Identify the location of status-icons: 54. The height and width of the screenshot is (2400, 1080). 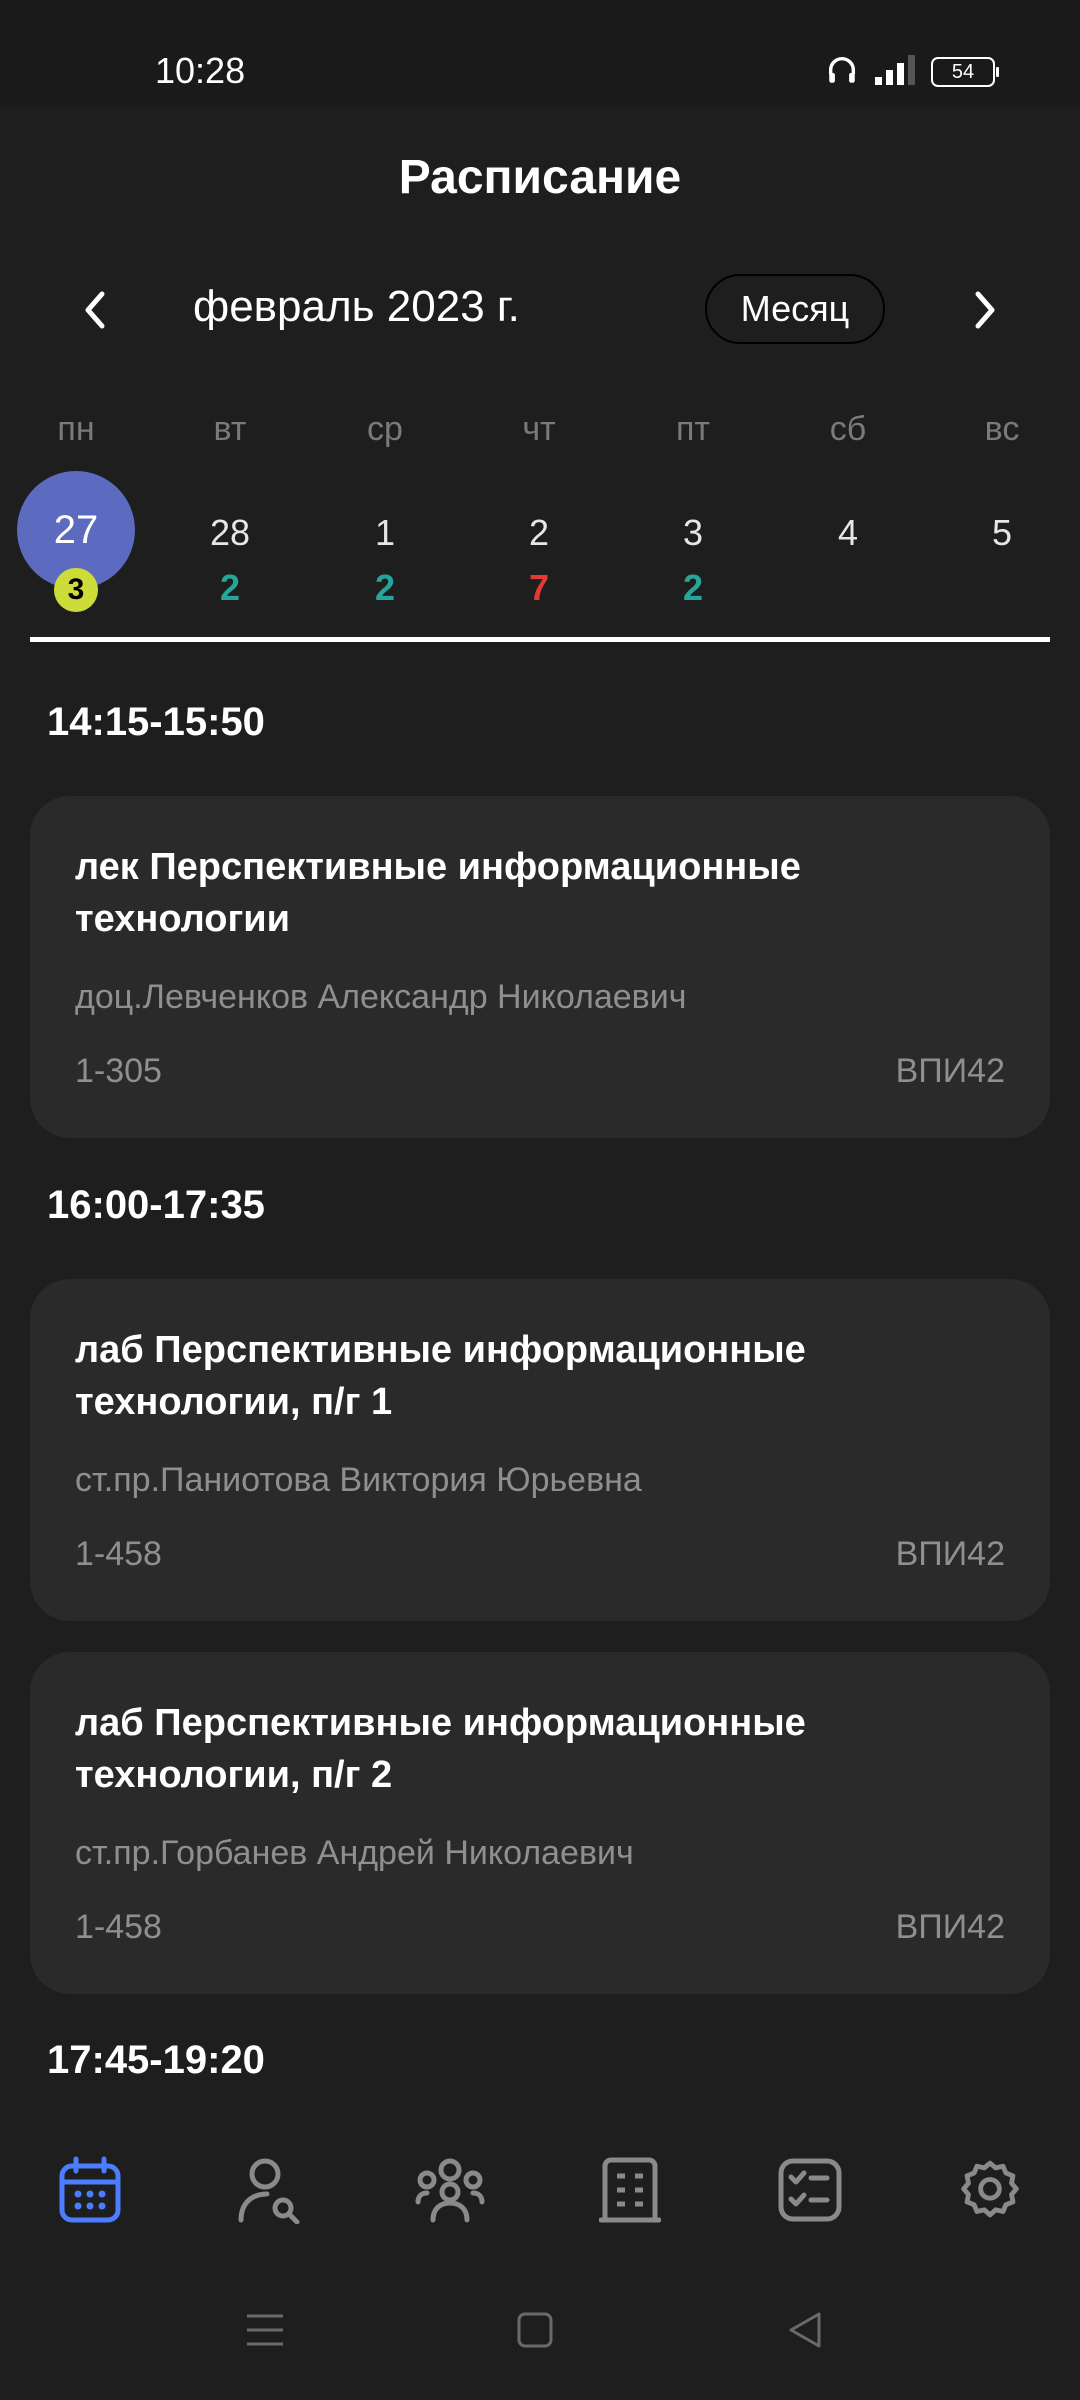
(912, 72).